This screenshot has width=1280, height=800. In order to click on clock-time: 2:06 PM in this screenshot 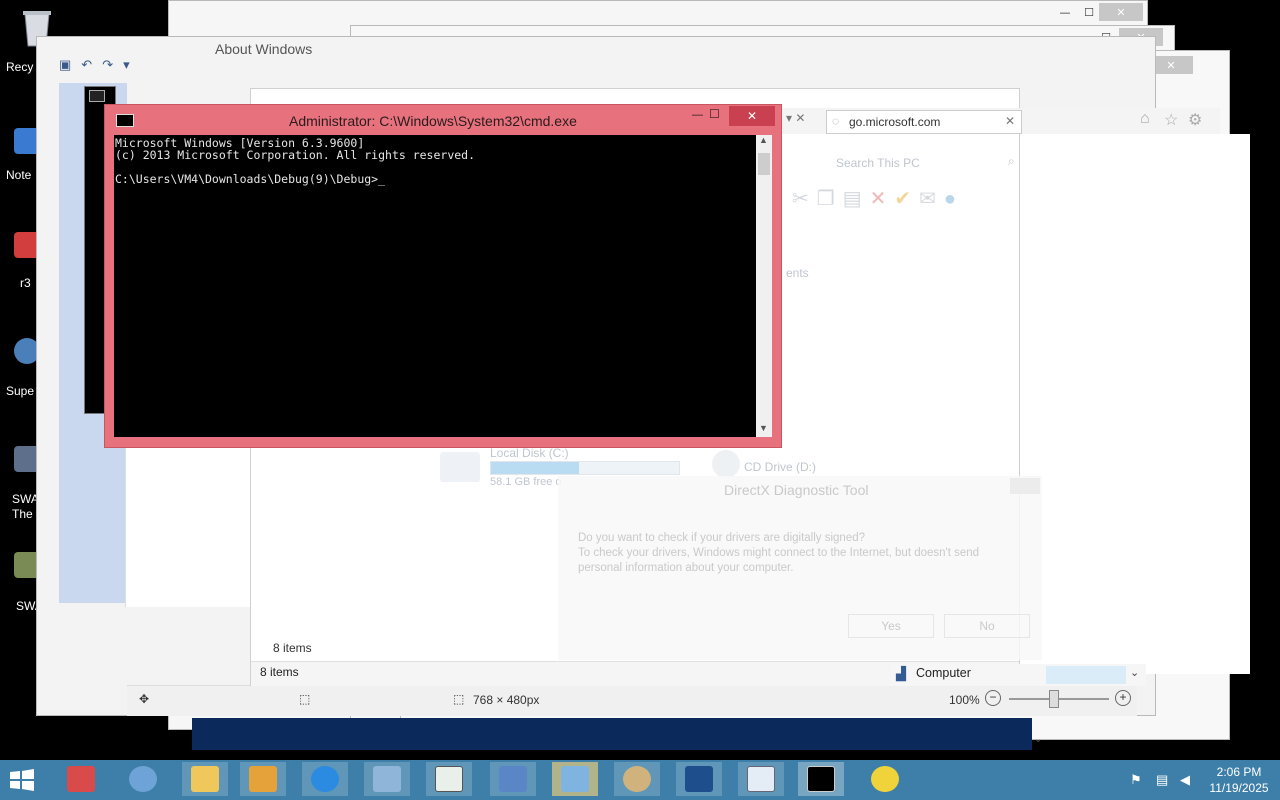, I will do `click(1239, 772)`.